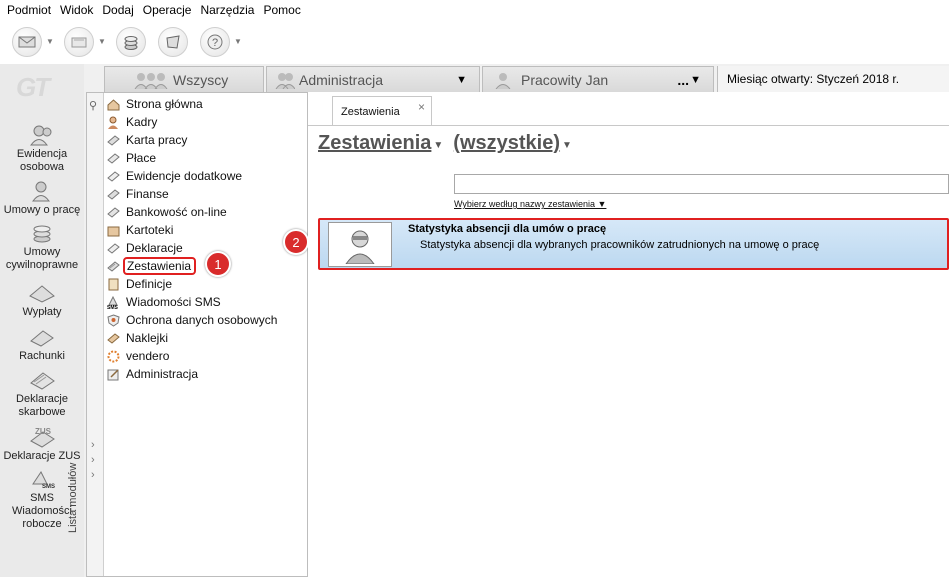 The height and width of the screenshot is (577, 949). What do you see at coordinates (192, 356) in the screenshot?
I see `module-vendero: vendero` at bounding box center [192, 356].